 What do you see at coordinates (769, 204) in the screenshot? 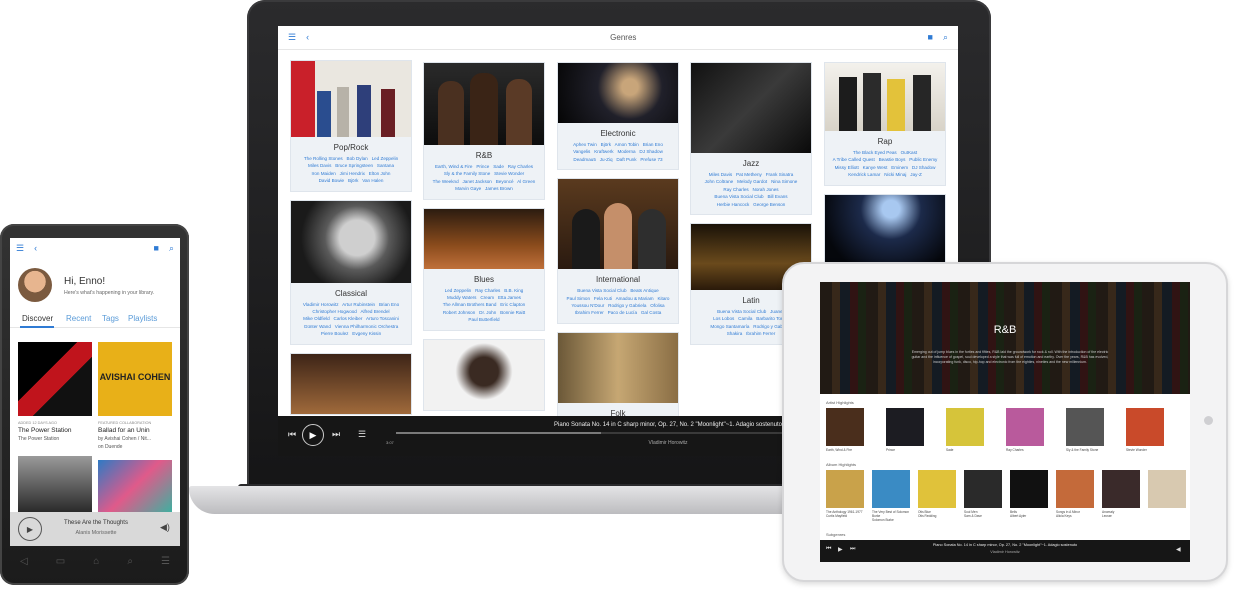
I see `artist-link: George Benson` at bounding box center [769, 204].